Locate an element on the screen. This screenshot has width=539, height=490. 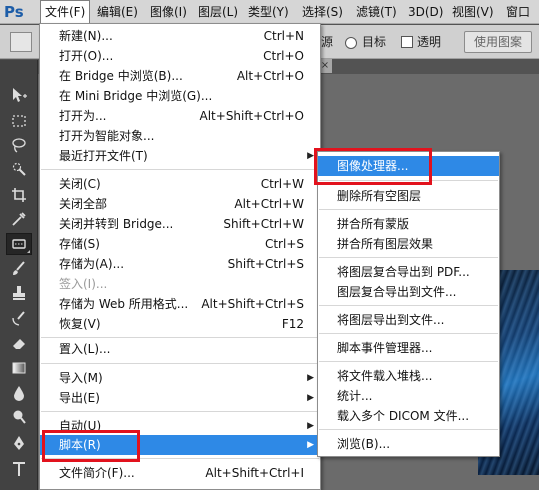
gradient-tool is located at coordinates (19, 368).